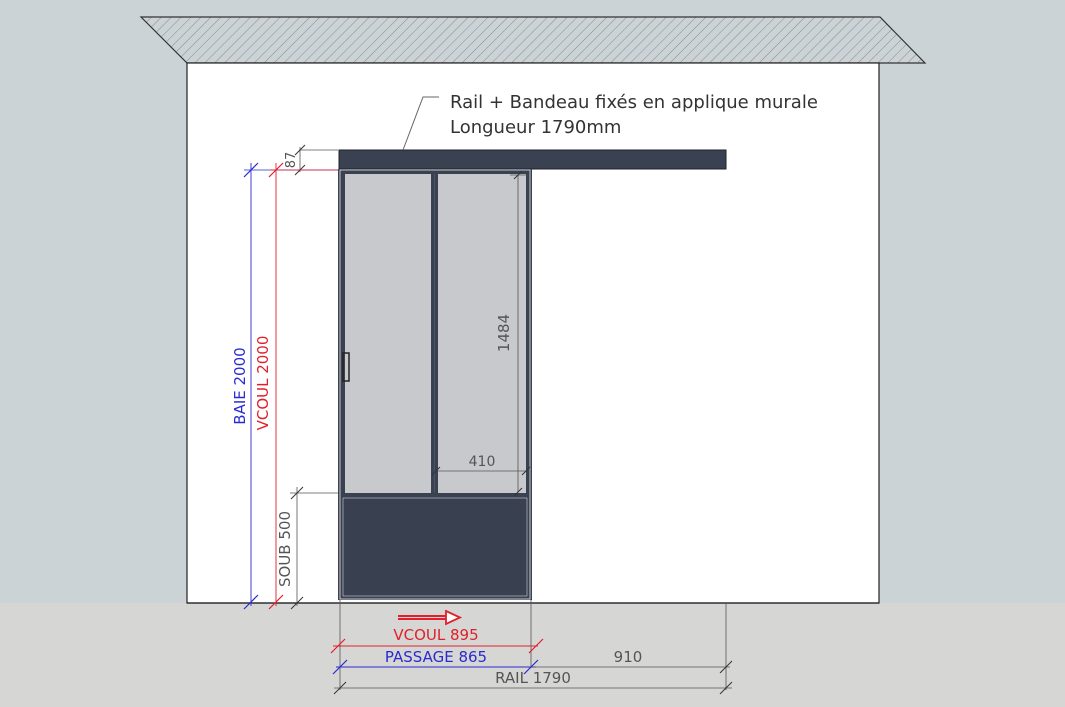  What do you see at coordinates (291, 160) in the screenshot?
I see `dim-87-label: 87` at bounding box center [291, 160].